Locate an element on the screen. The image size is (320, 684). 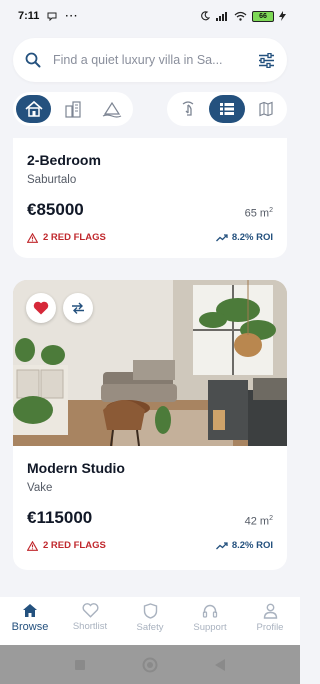
filter-sliders-icon is located at coordinates (266, 60).